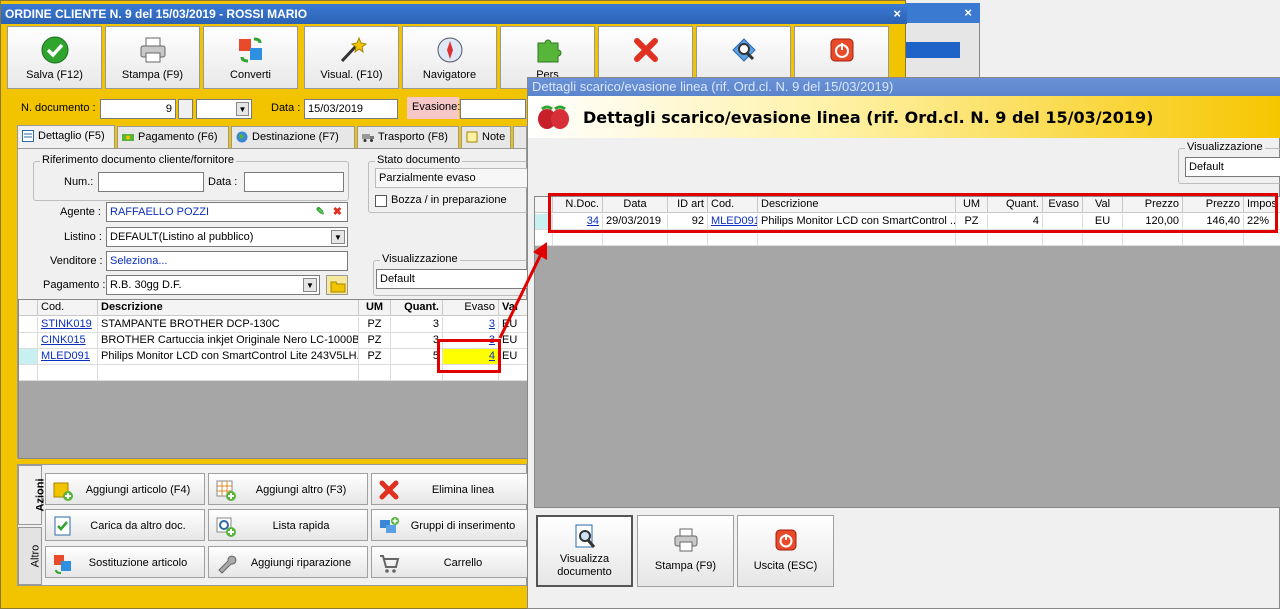 Image resolution: width=1280 pixels, height=609 pixels. I want to click on dialog-visualizzazione-group: Visualizzazione Default, so click(1229, 162).